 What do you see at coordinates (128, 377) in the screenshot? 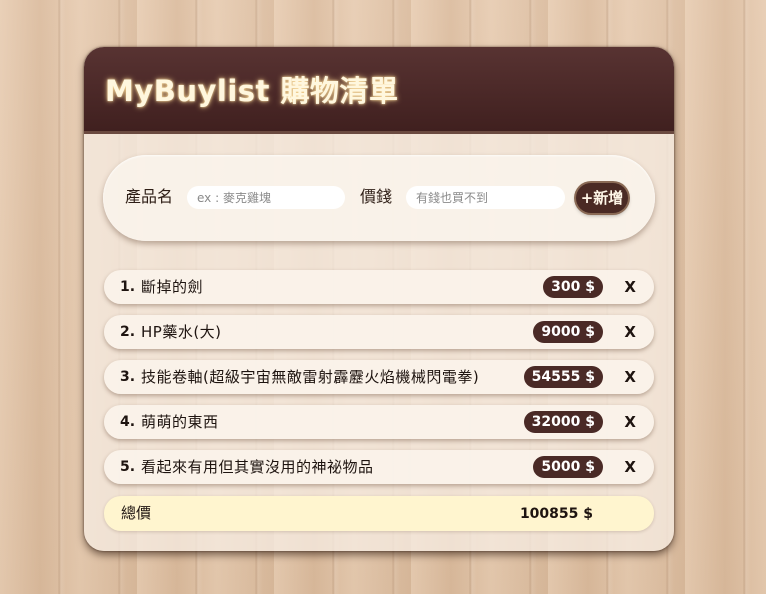
I see `item-index: 3.` at bounding box center [128, 377].